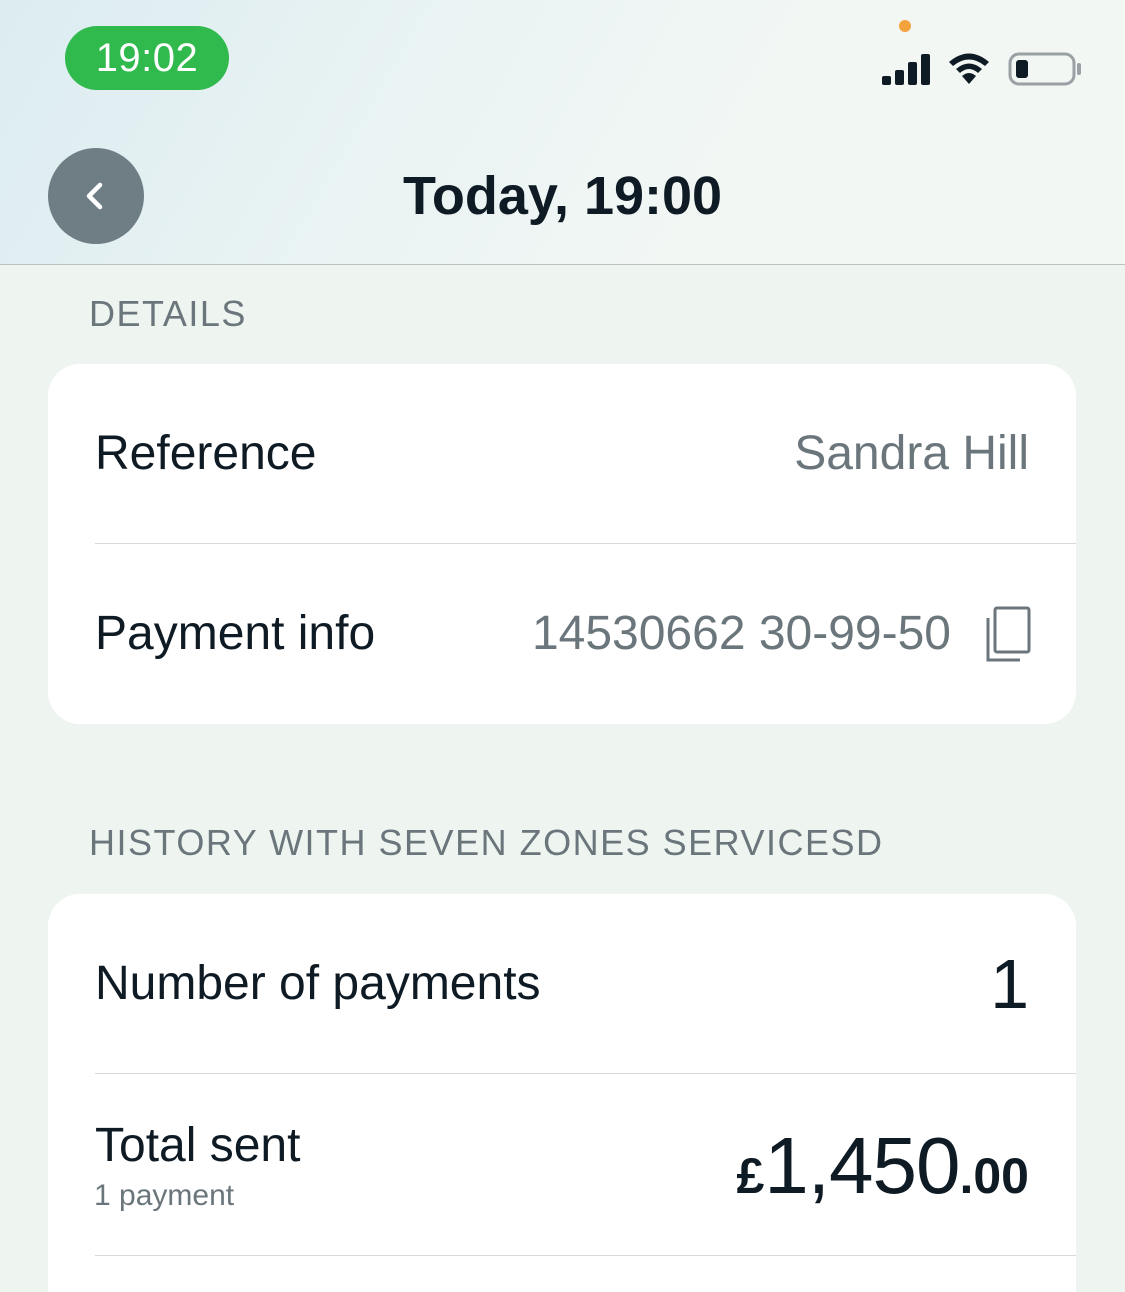 This screenshot has height=1292, width=1125. What do you see at coordinates (168, 313) in the screenshot?
I see `details-section-label: DETAILS` at bounding box center [168, 313].